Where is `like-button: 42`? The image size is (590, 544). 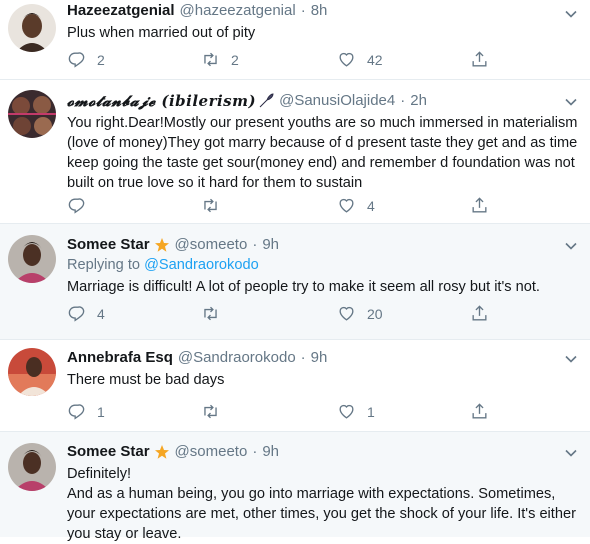
like-button: 42 is located at coordinates (360, 59).